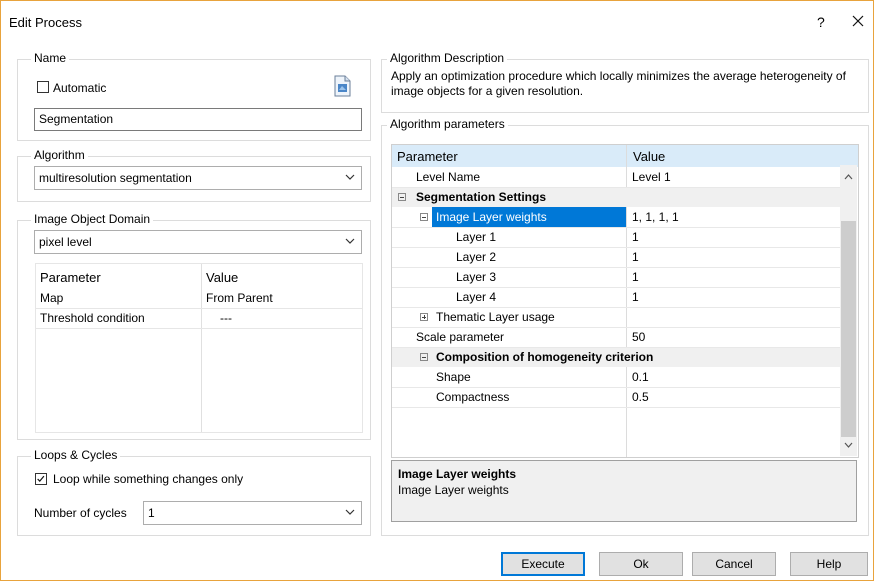 The width and height of the screenshot is (874, 581). Describe the element at coordinates (424, 317) in the screenshot. I see `expand-icon` at that location.